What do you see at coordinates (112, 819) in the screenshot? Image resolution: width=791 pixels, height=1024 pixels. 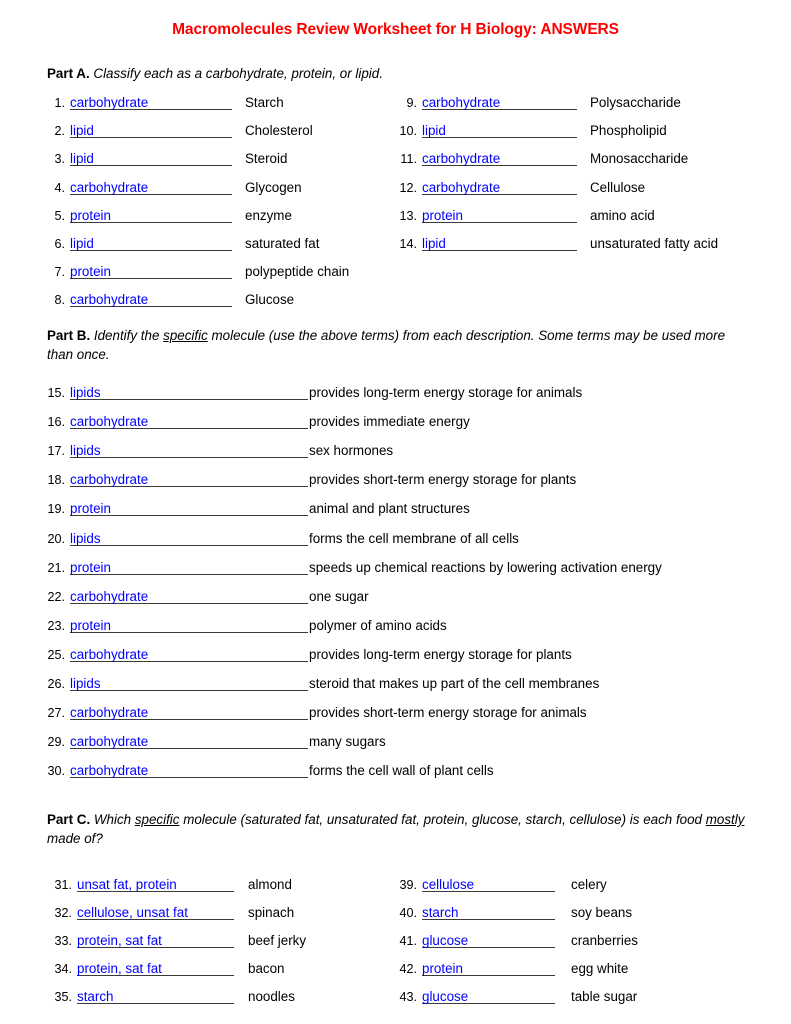 I see `part-c-instruction-1: Which` at bounding box center [112, 819].